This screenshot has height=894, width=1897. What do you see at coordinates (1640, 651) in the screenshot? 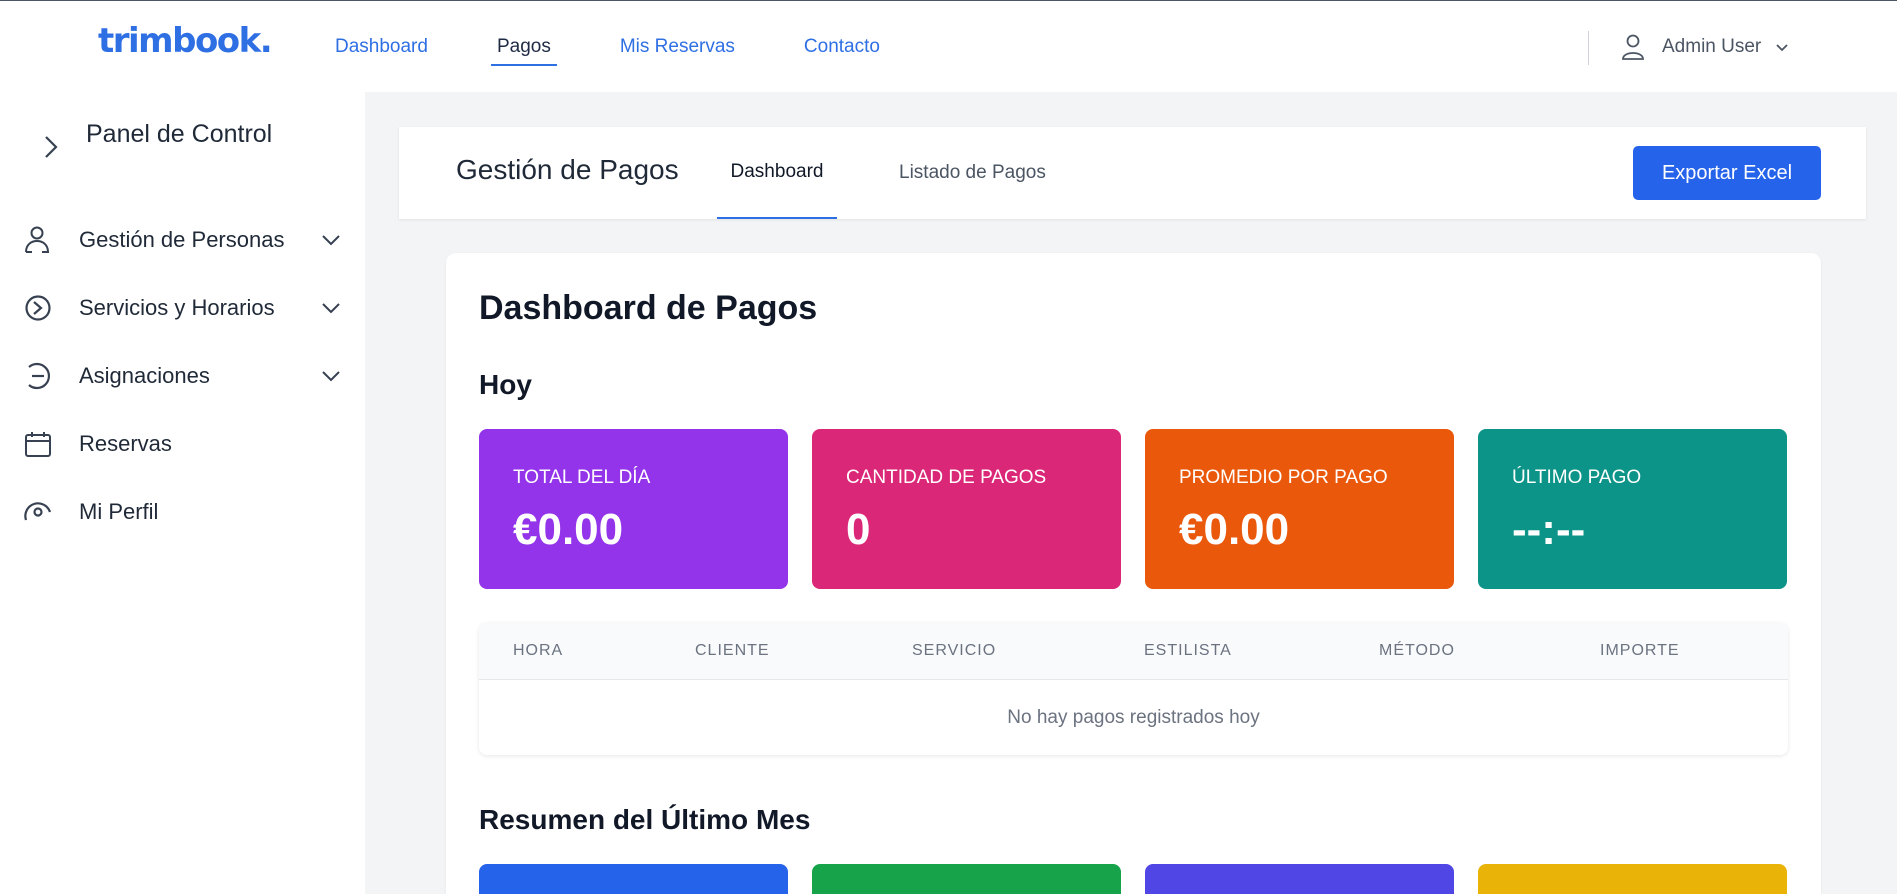
I see `column-importe: IMPORTE` at bounding box center [1640, 651].